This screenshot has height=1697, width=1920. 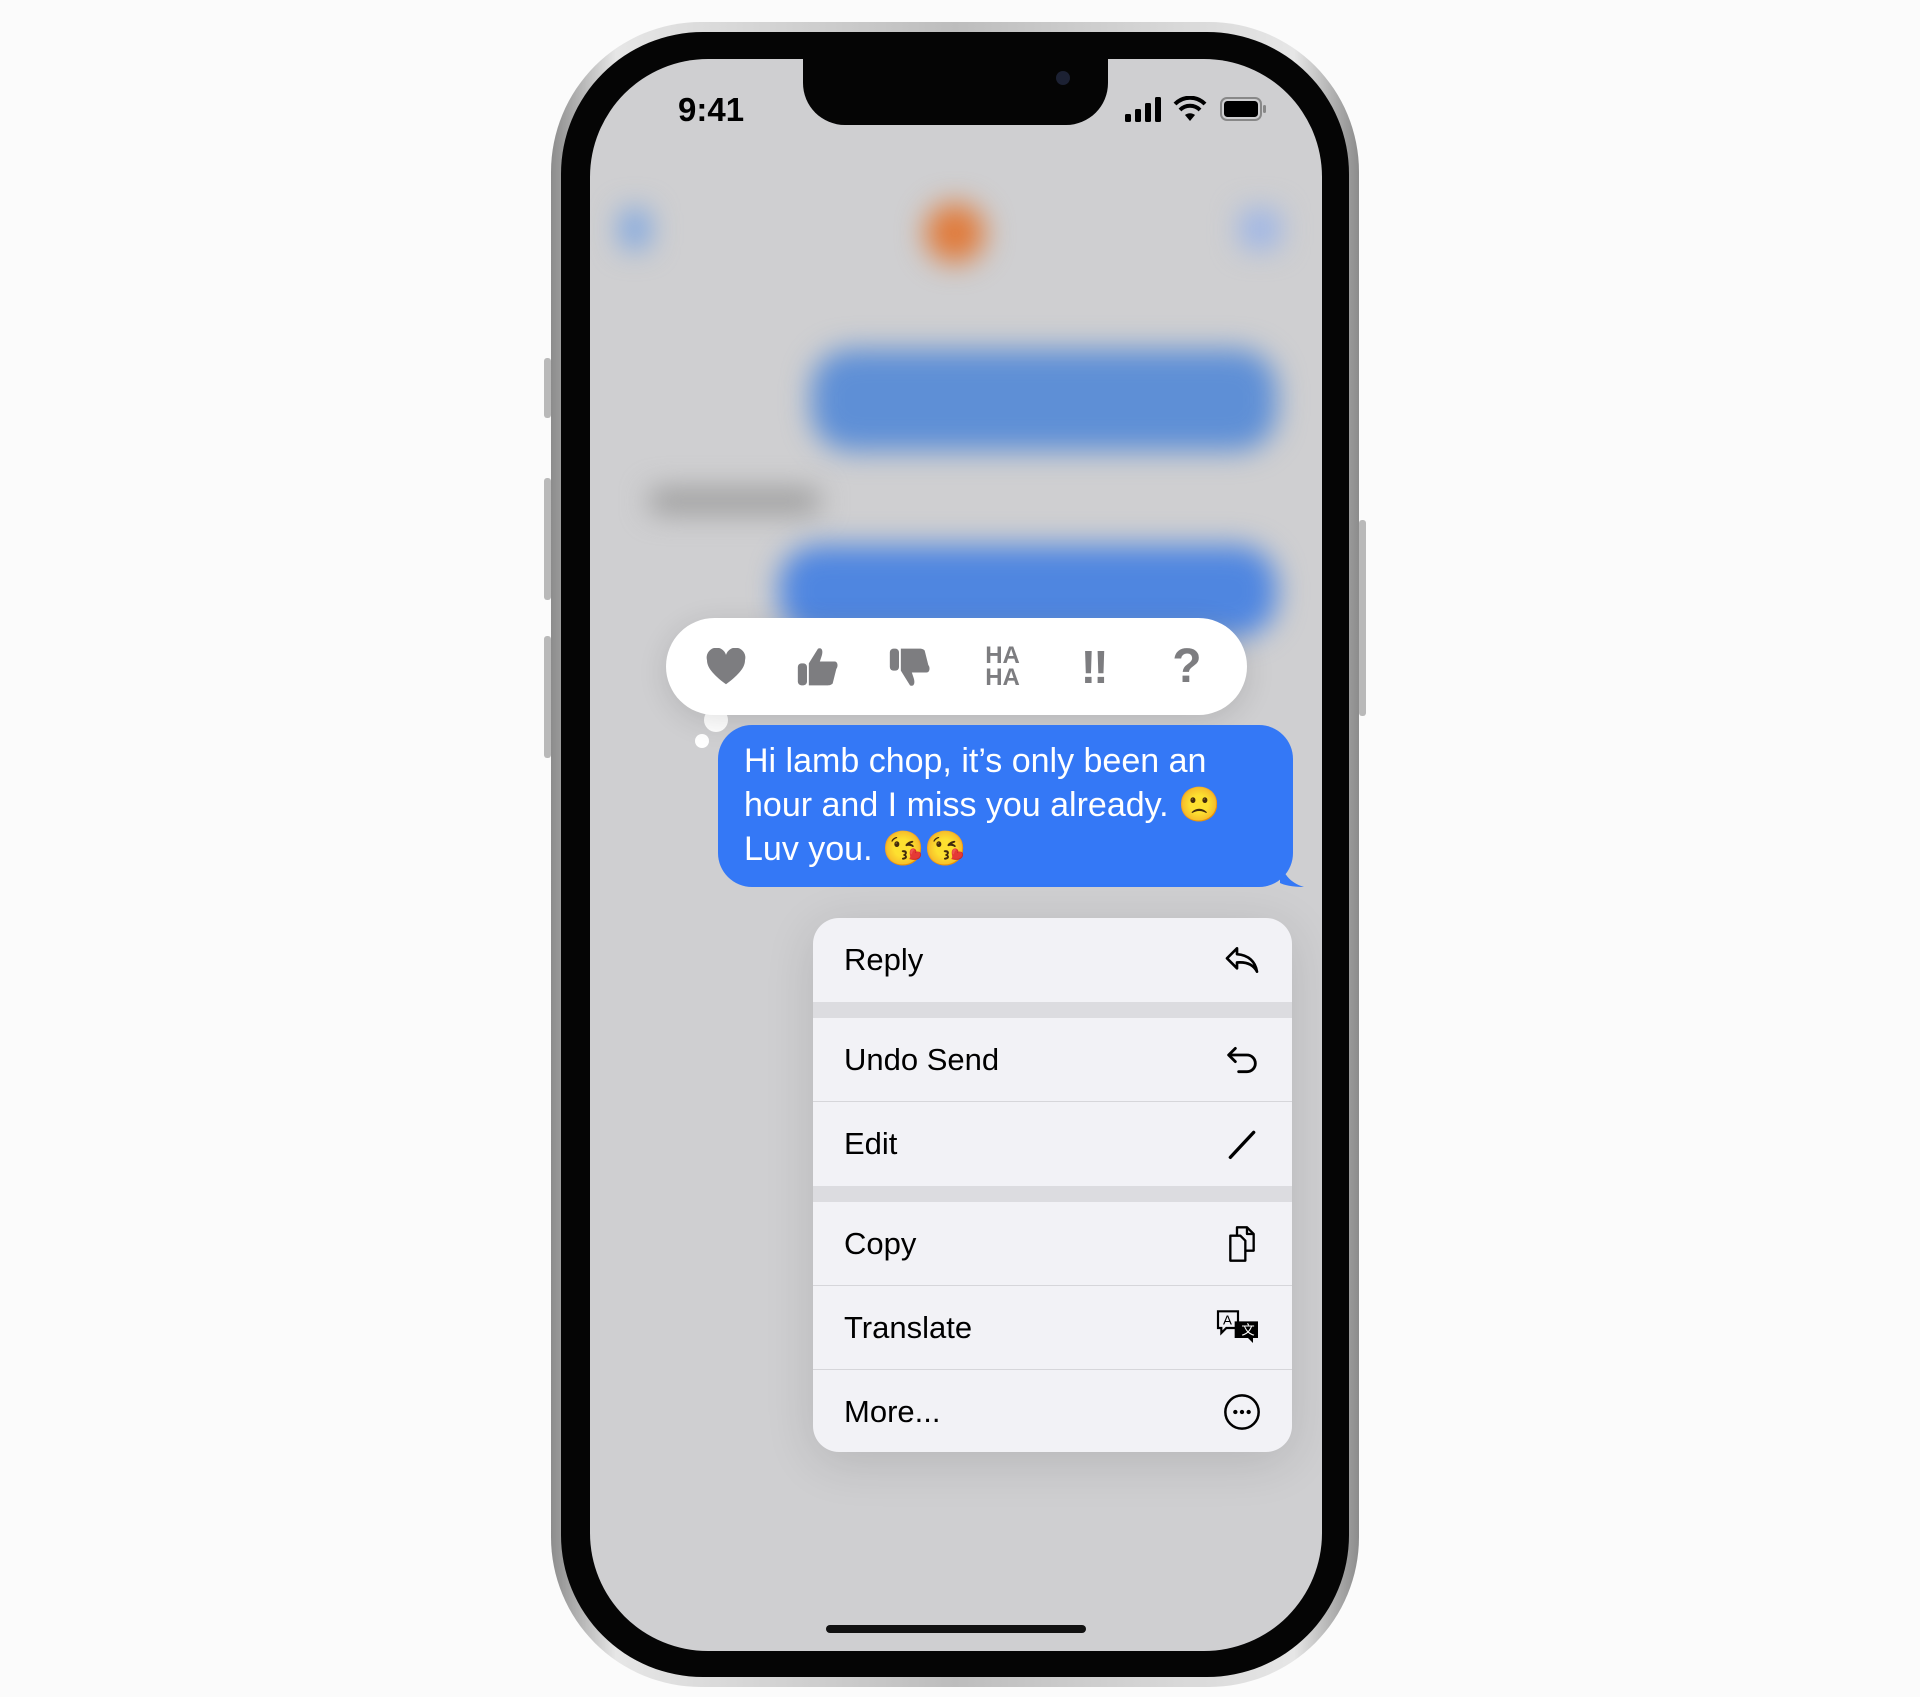 What do you see at coordinates (922, 1059) in the screenshot?
I see `menu-item-label: Undo Send` at bounding box center [922, 1059].